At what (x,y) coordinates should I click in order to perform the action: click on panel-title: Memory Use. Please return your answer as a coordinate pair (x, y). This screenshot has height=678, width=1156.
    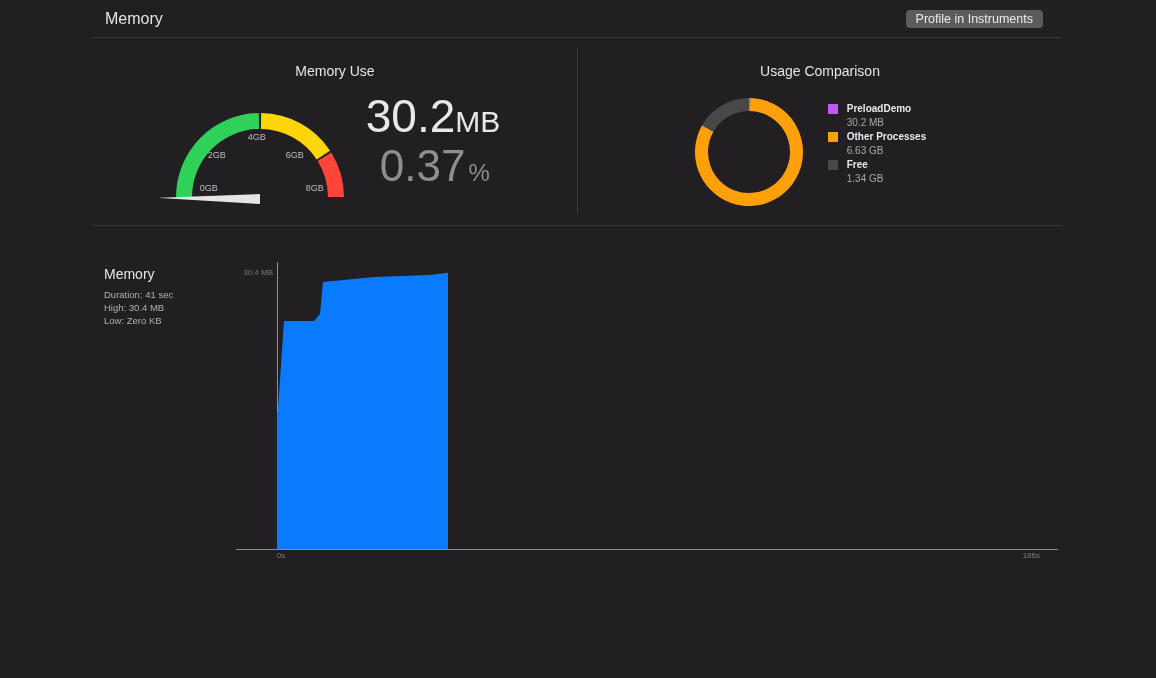
    Looking at the image, I should click on (335, 71).